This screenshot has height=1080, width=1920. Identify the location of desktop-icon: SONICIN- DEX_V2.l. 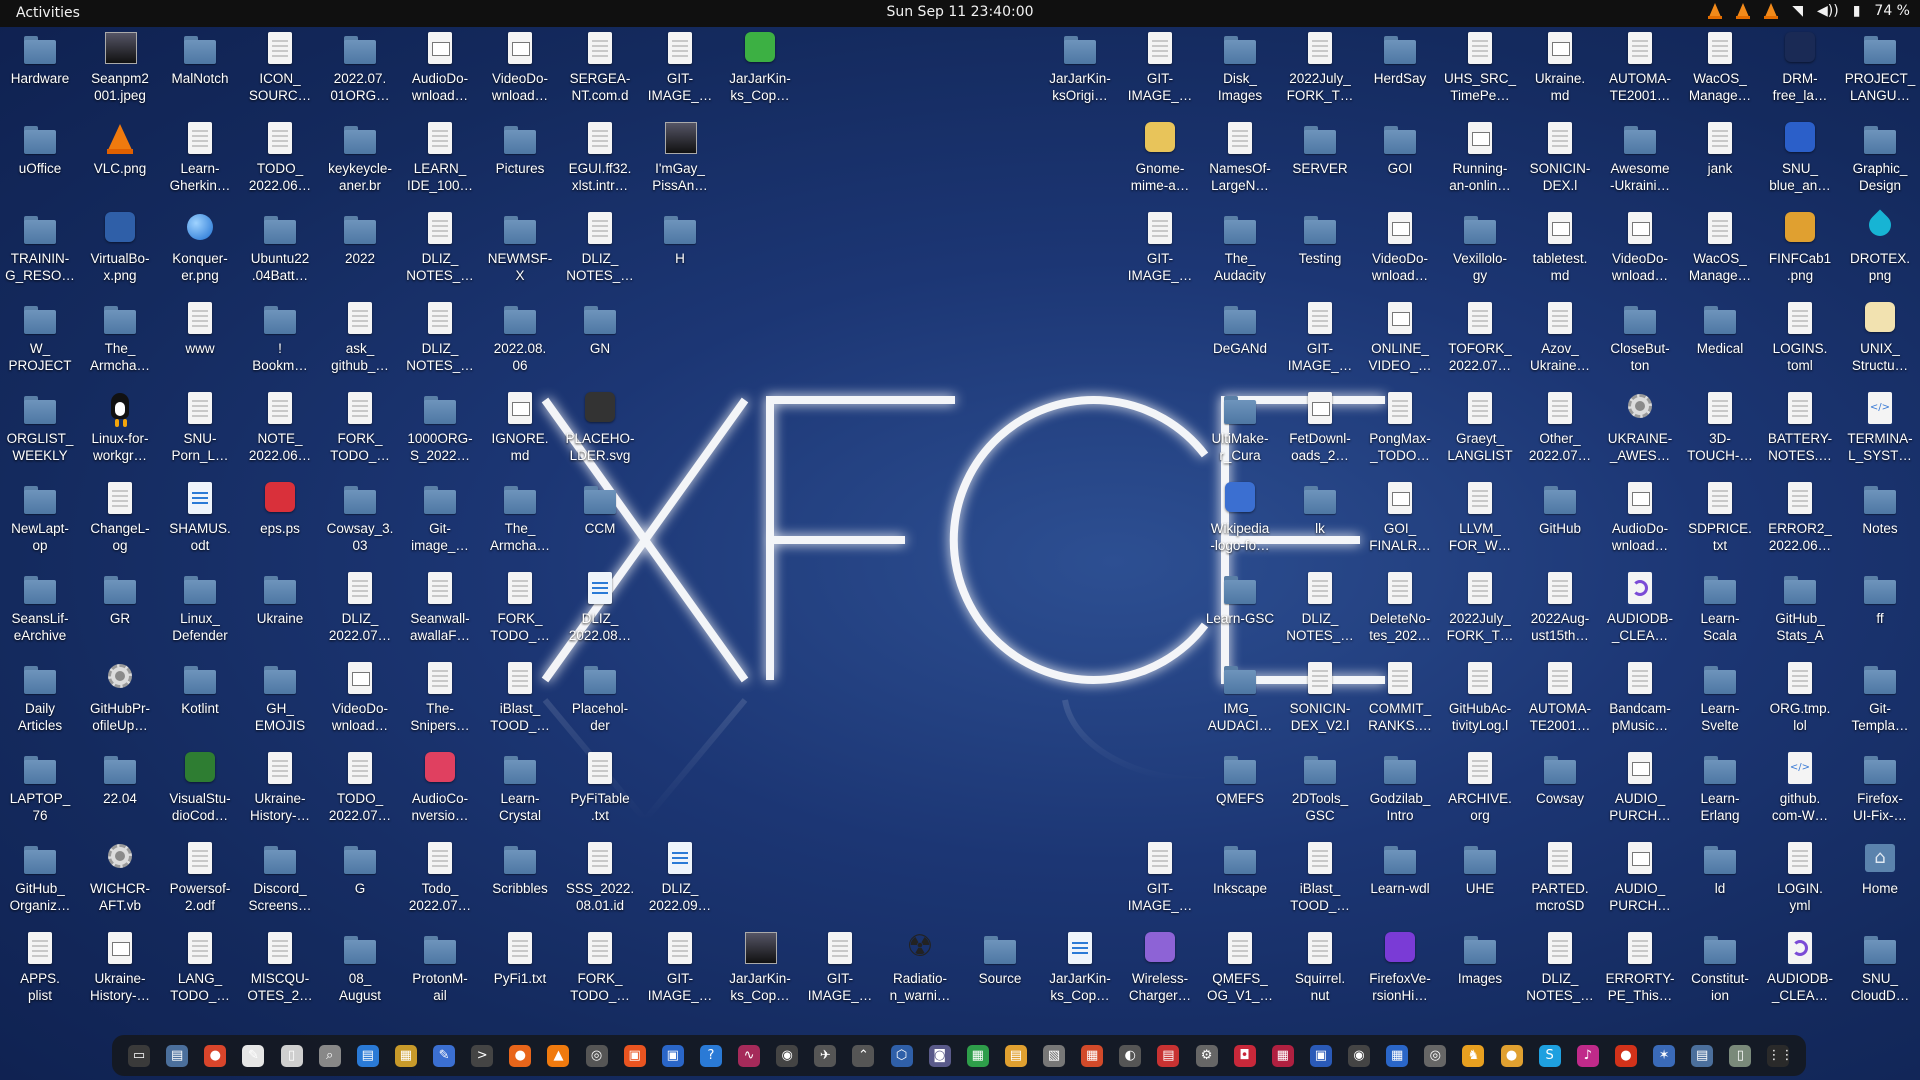
(1320, 705).